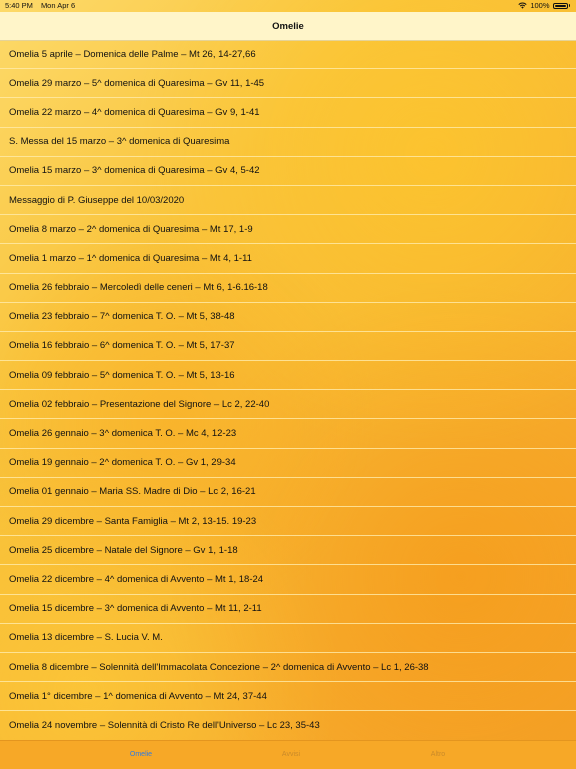 The width and height of the screenshot is (576, 769). Describe the element at coordinates (560, 5) in the screenshot. I see `battery-icon` at that location.